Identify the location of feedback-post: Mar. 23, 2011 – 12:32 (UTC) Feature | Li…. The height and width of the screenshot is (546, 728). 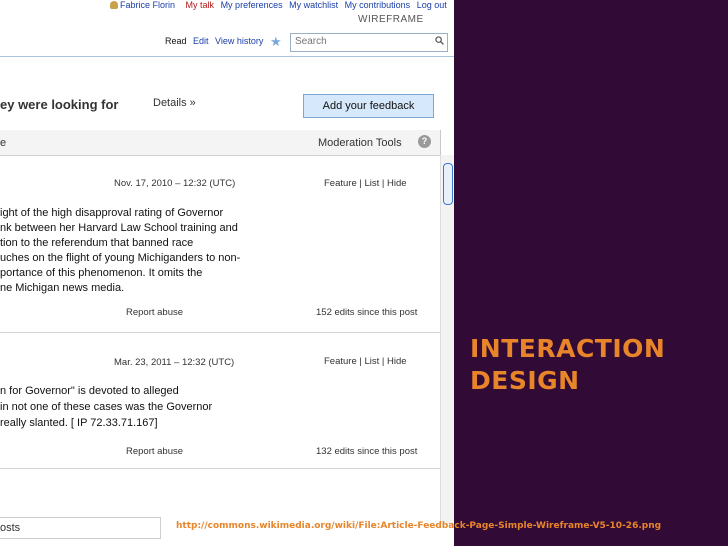
(220, 400).